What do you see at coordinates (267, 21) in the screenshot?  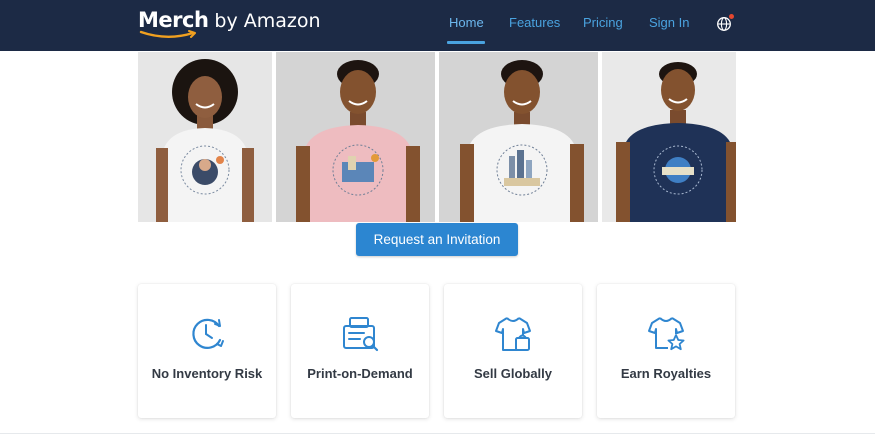 I see `logo-by-amazon-text: by Amazon` at bounding box center [267, 21].